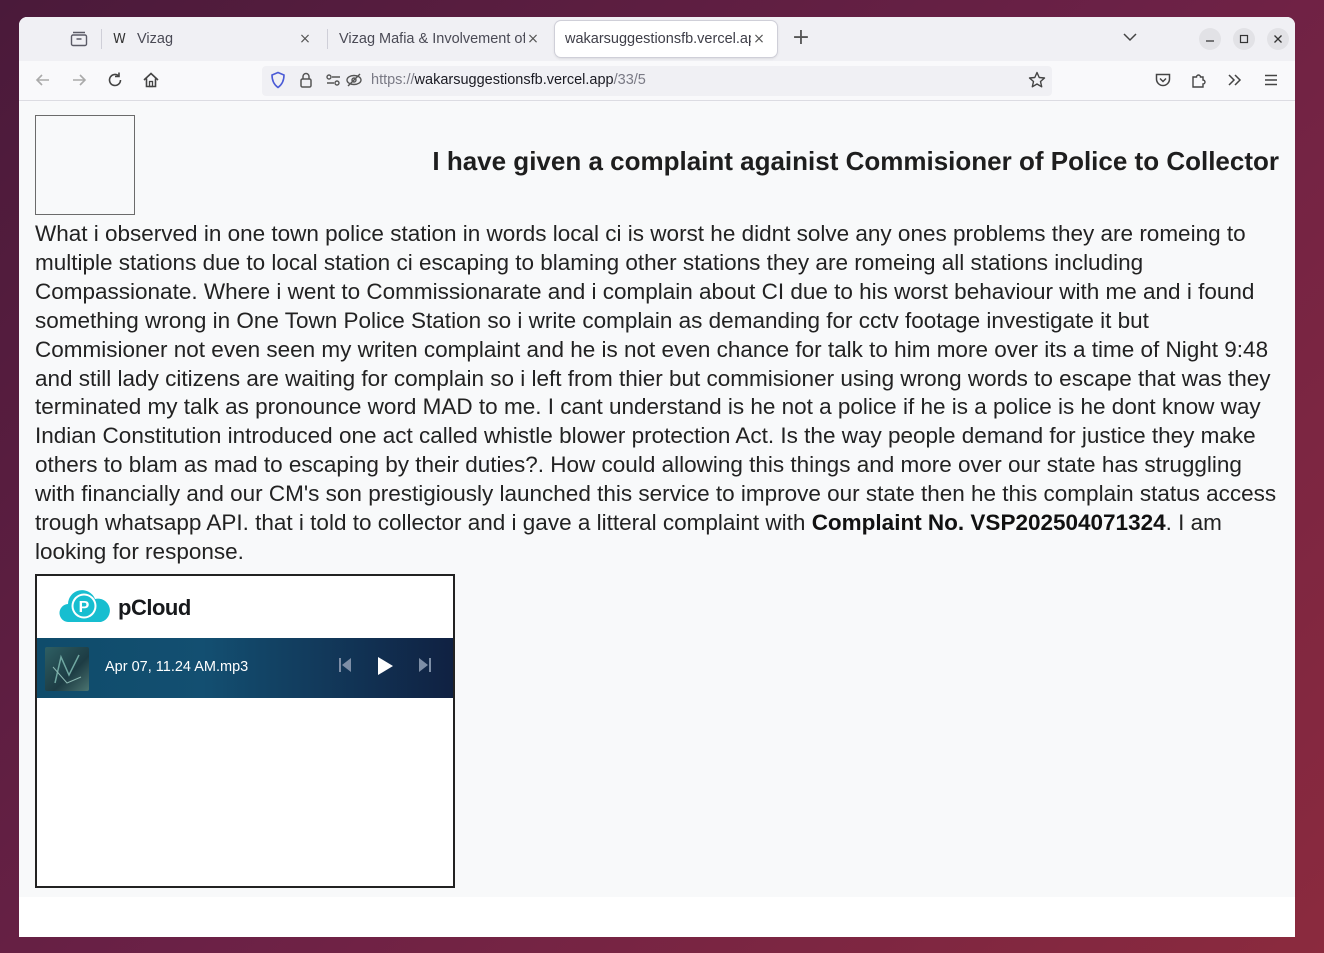  I want to click on minimize-icon, so click(1210, 39).